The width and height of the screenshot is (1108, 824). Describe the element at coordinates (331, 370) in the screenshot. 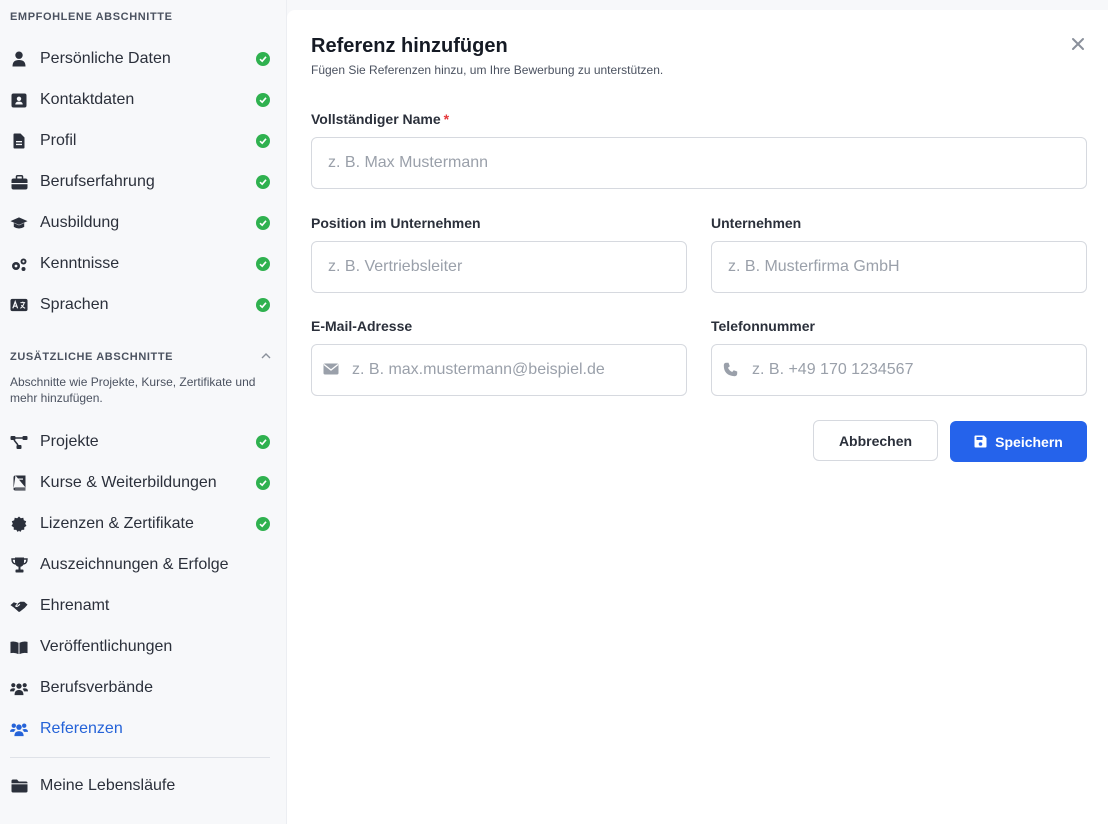

I see `envelope-icon` at that location.